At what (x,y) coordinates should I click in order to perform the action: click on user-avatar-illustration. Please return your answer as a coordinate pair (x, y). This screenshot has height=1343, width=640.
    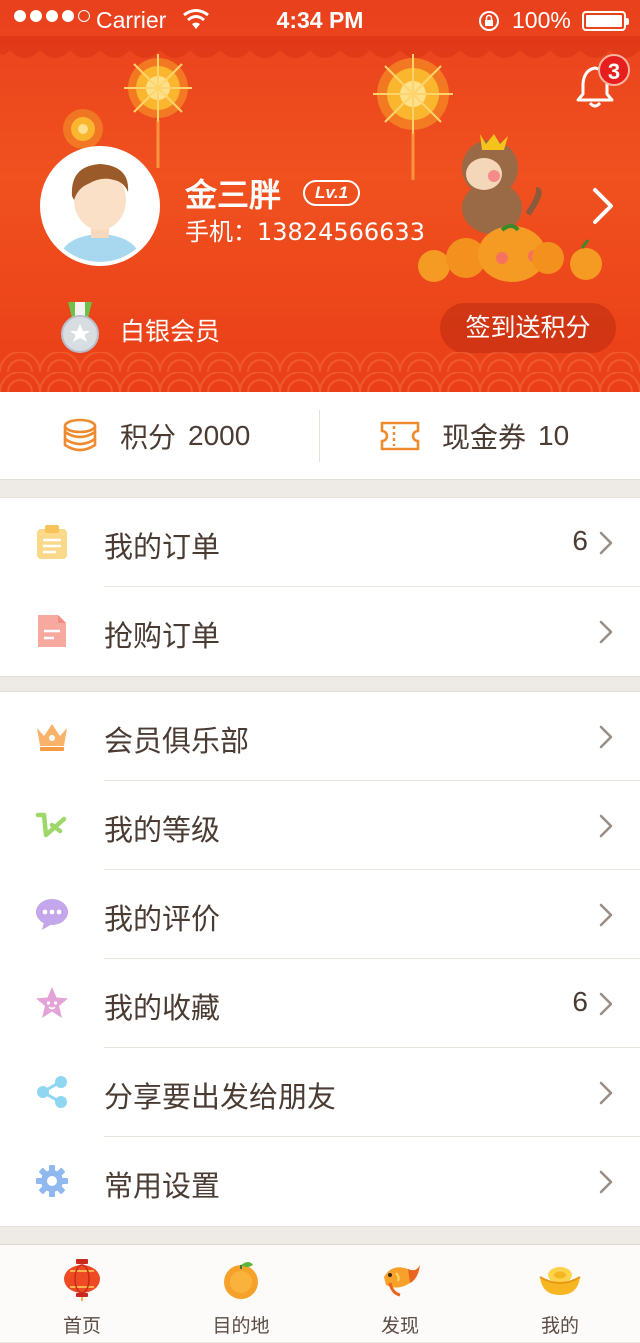
    Looking at the image, I should click on (100, 206).